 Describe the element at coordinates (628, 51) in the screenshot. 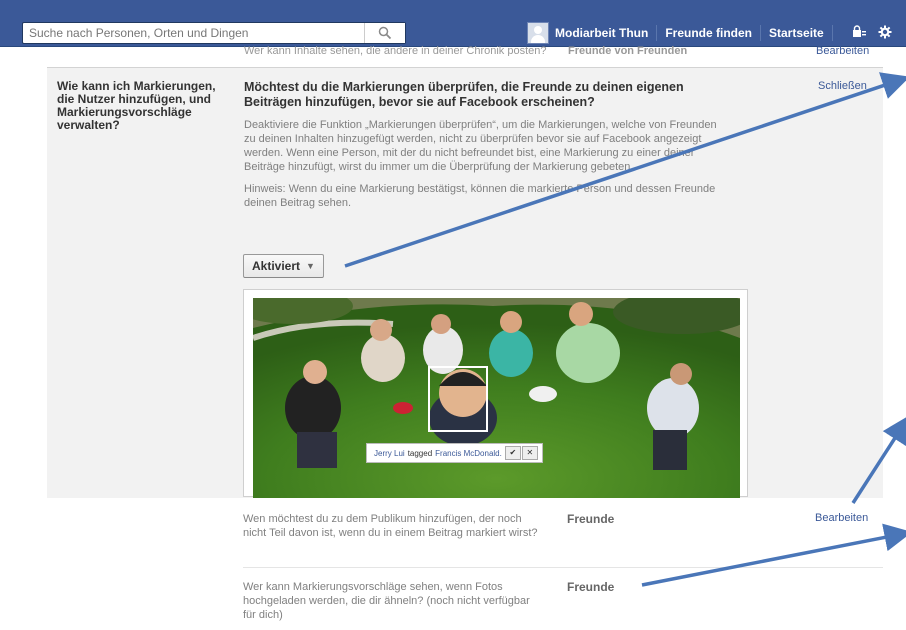

I see `partial-row-value: Freunde von Freunden` at that location.